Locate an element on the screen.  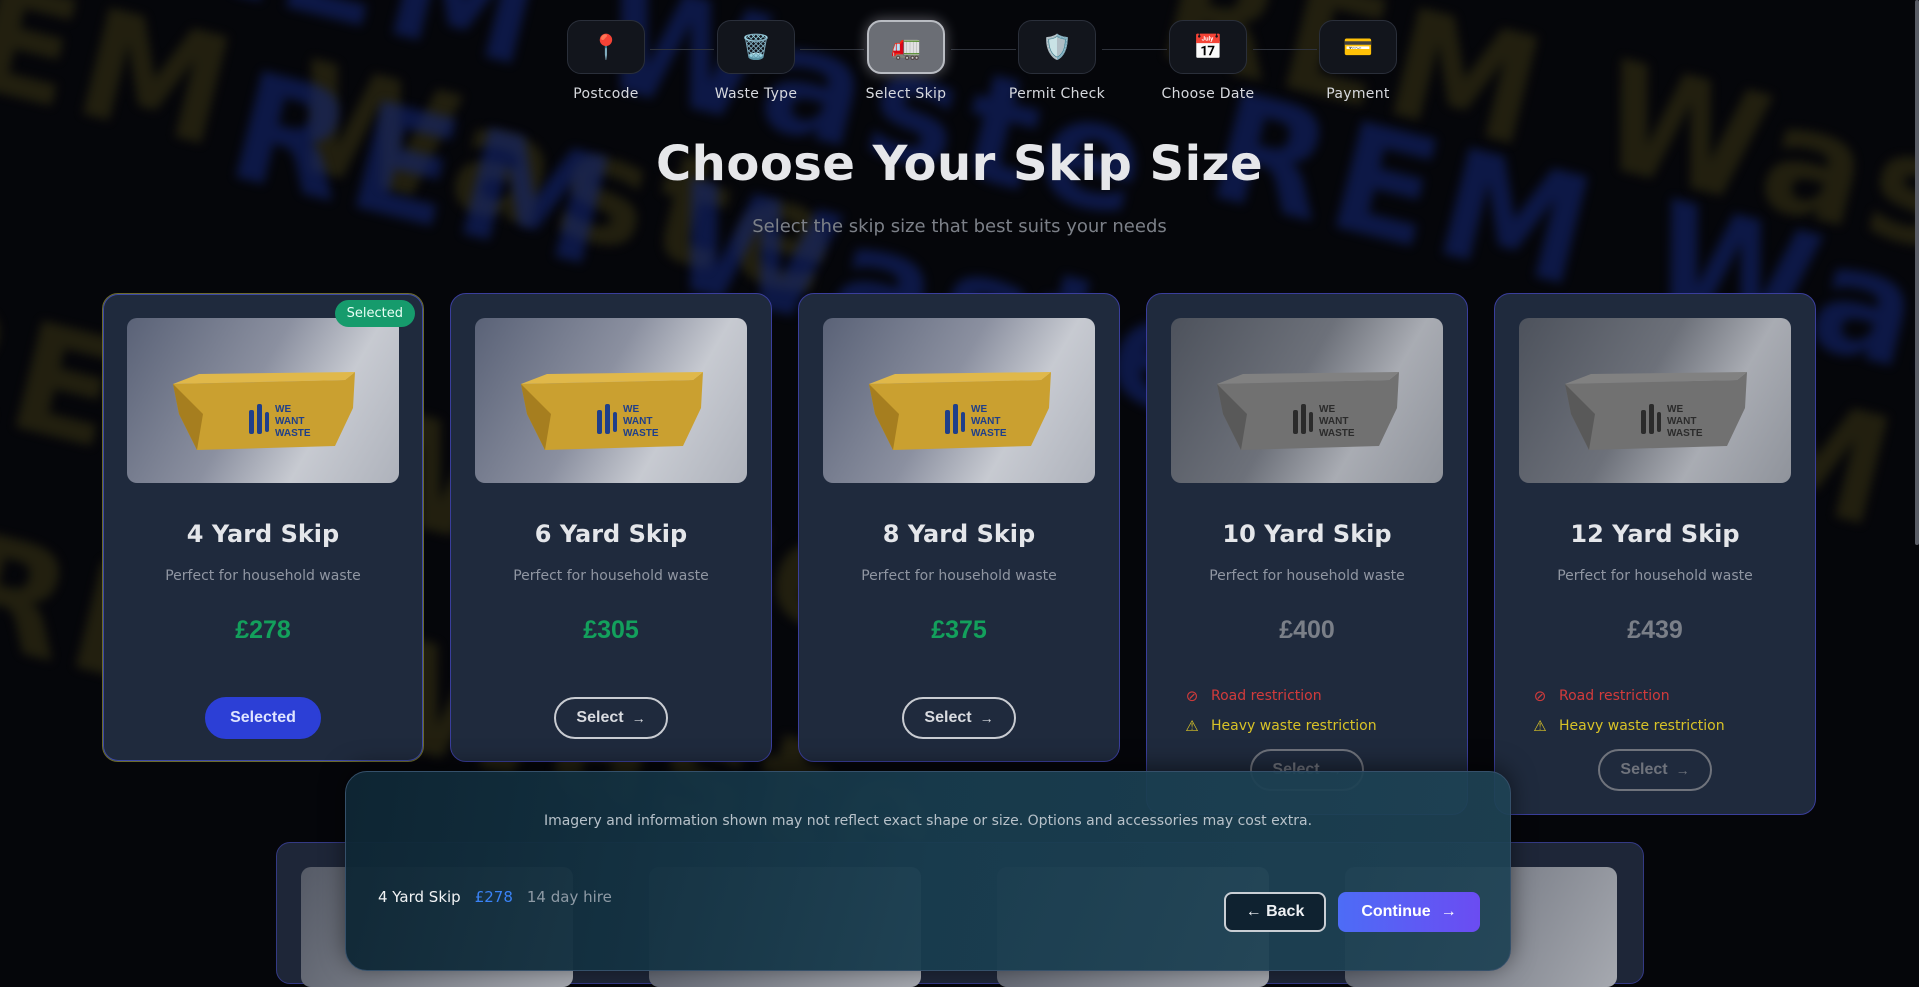
map-pin-icon: 📍 is located at coordinates (606, 47).